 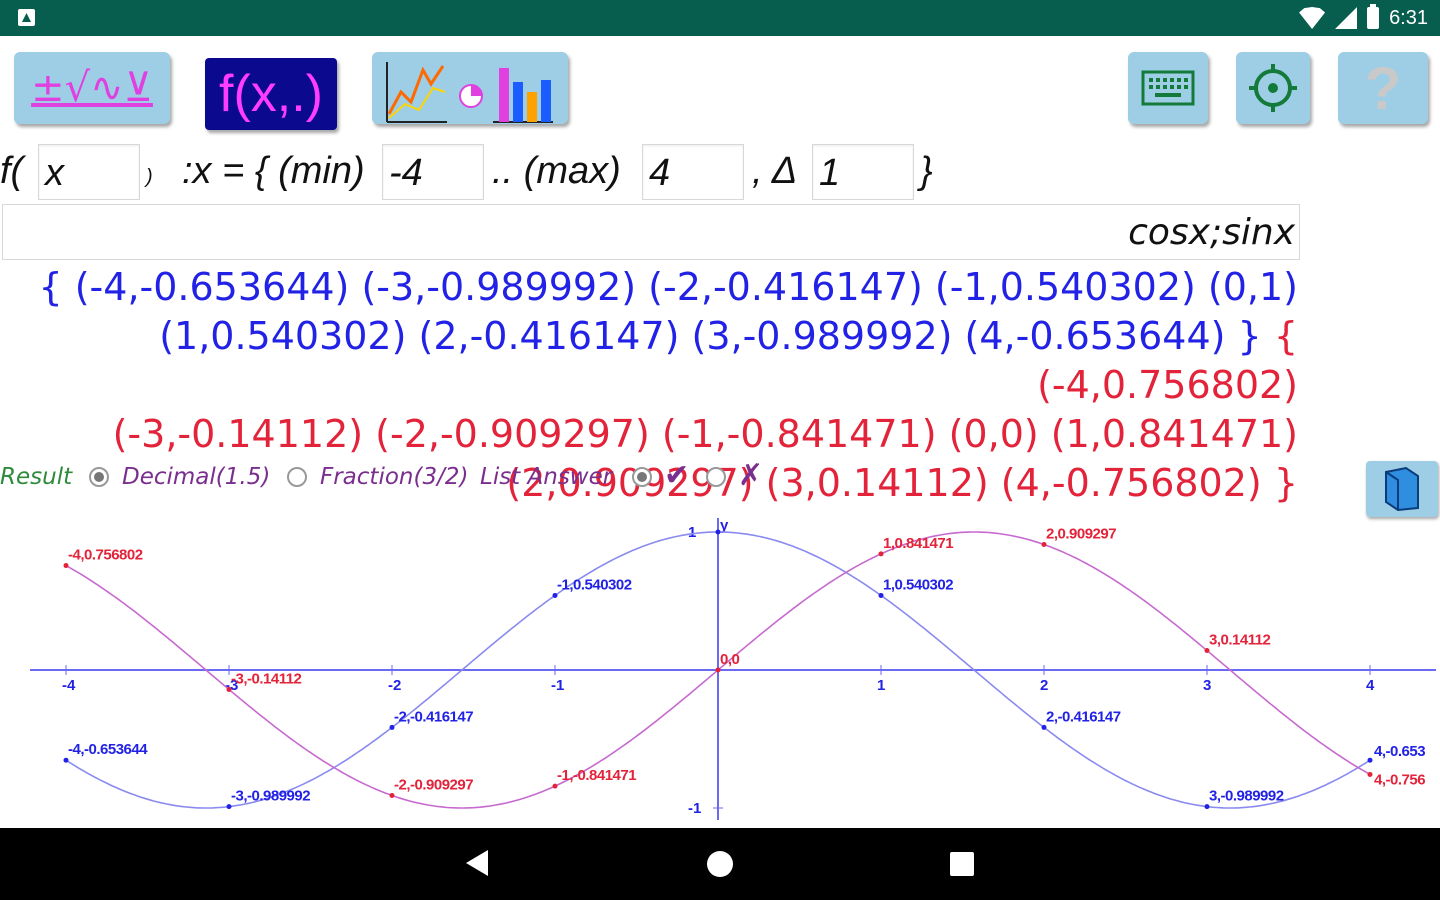 What do you see at coordinates (693, 172) in the screenshot?
I see `max-field: 4` at bounding box center [693, 172].